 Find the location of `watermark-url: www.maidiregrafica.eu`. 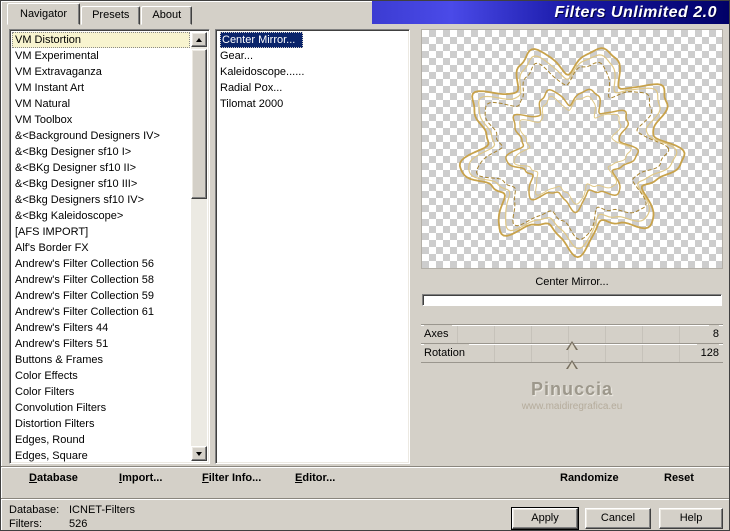

watermark-url: www.maidiregrafica.eu is located at coordinates (572, 406).